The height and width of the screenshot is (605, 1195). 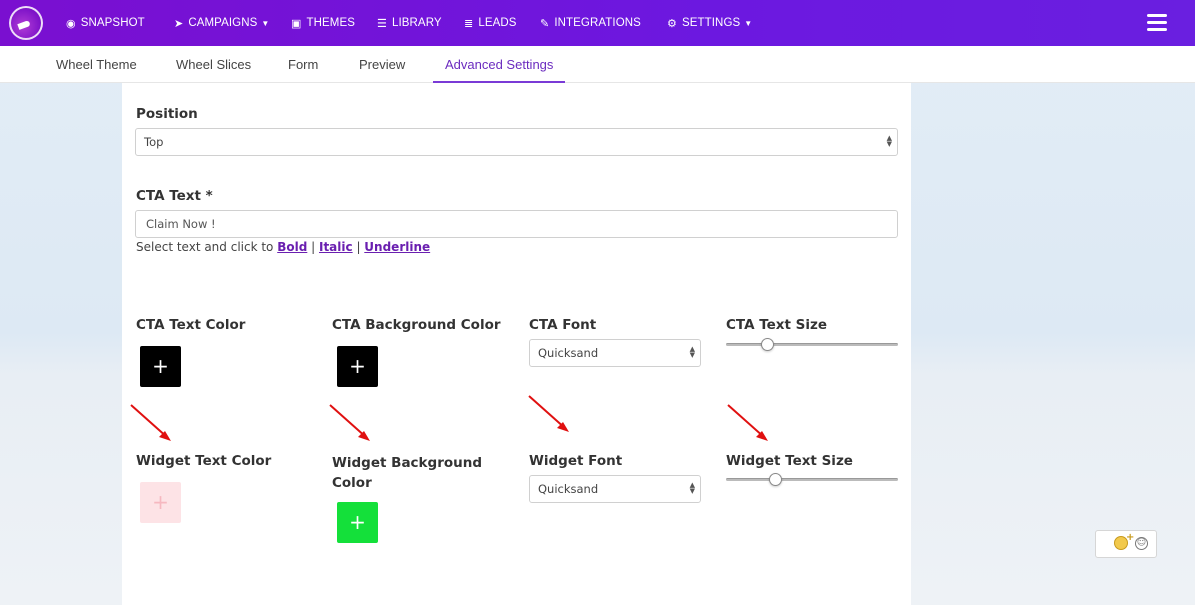 I want to click on plus-icon: +, so click(x=1130, y=537).